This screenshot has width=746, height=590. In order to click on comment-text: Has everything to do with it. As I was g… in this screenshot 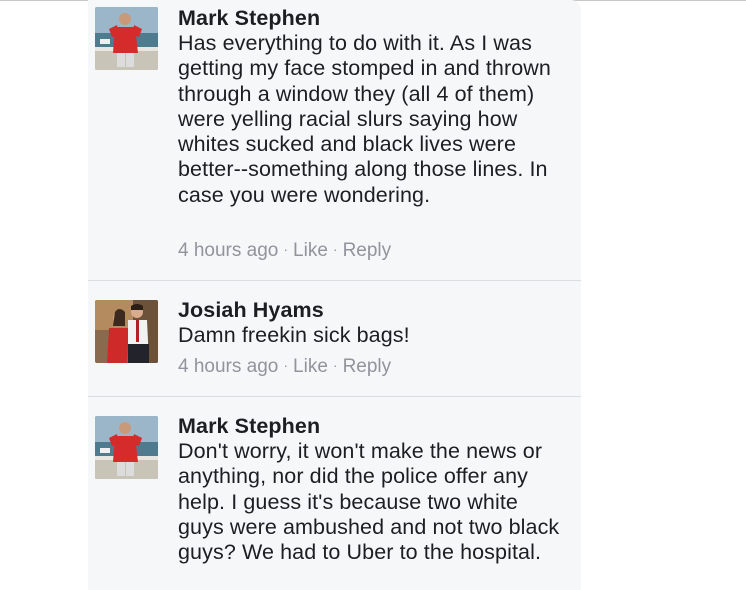, I will do `click(364, 119)`.